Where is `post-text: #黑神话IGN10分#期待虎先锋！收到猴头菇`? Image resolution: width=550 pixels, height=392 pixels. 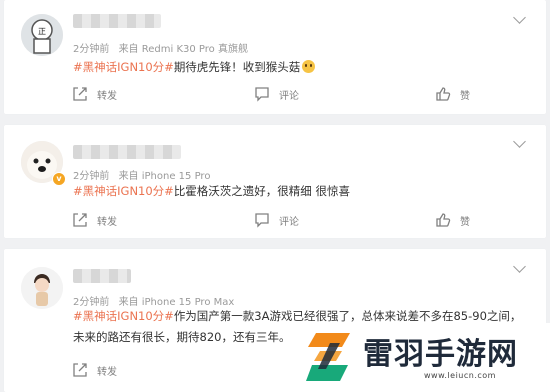 post-text: #黑神话IGN10分#期待虎先锋！收到猴头菇 is located at coordinates (300, 67).